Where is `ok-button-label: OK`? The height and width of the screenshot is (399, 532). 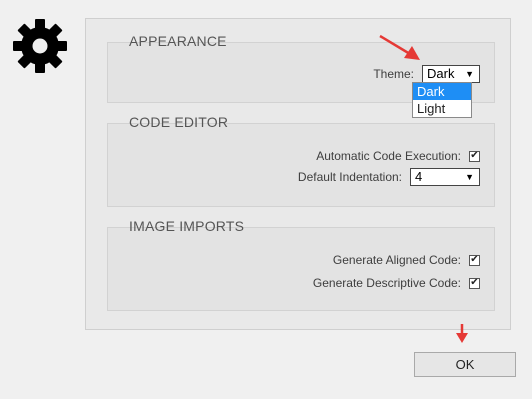
ok-button-label: OK is located at coordinates (465, 364).